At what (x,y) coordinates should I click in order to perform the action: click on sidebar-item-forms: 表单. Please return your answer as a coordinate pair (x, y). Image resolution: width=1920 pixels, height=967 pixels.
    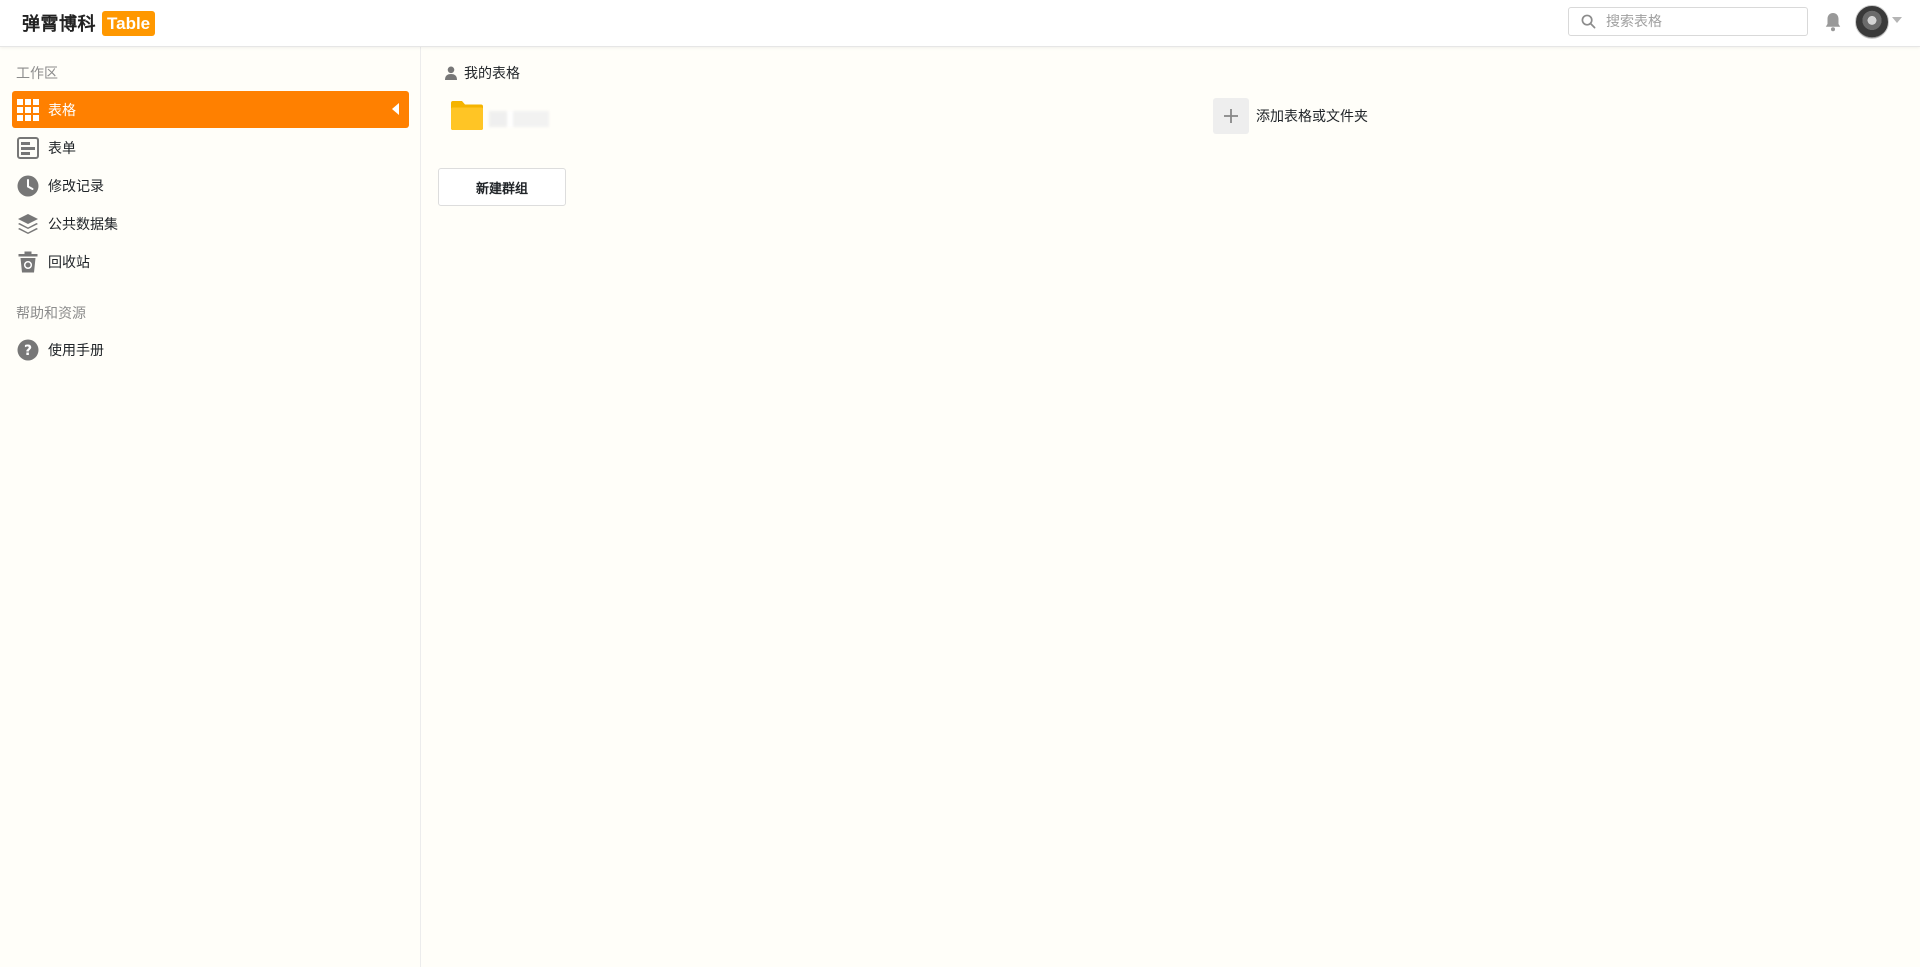
    Looking at the image, I should click on (210, 147).